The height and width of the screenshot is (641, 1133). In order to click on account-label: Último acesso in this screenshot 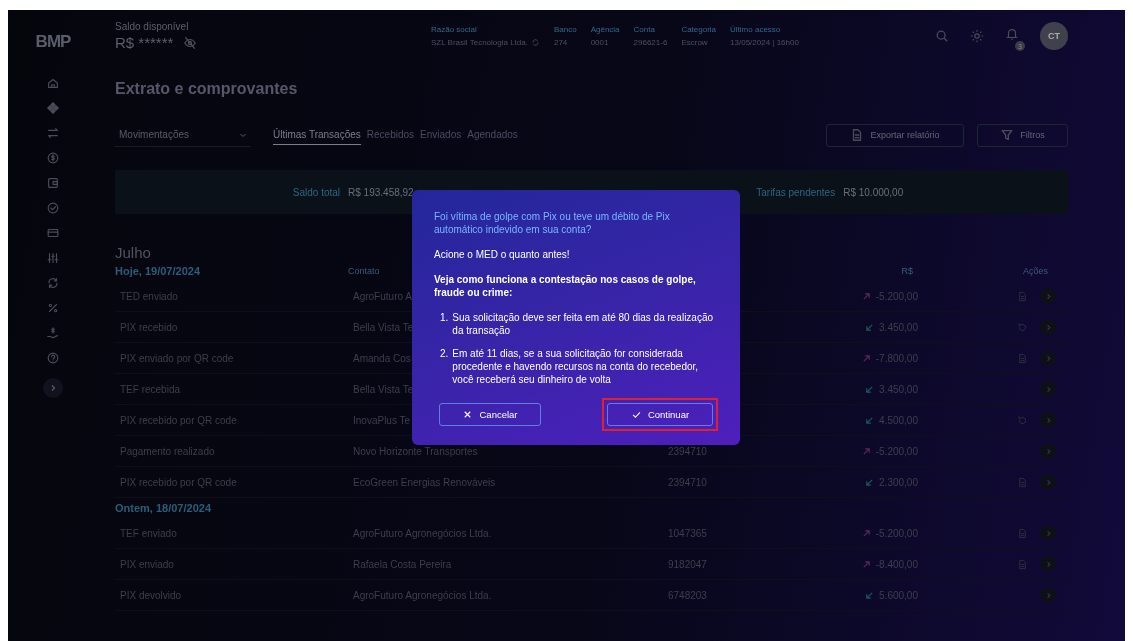, I will do `click(756, 29)`.